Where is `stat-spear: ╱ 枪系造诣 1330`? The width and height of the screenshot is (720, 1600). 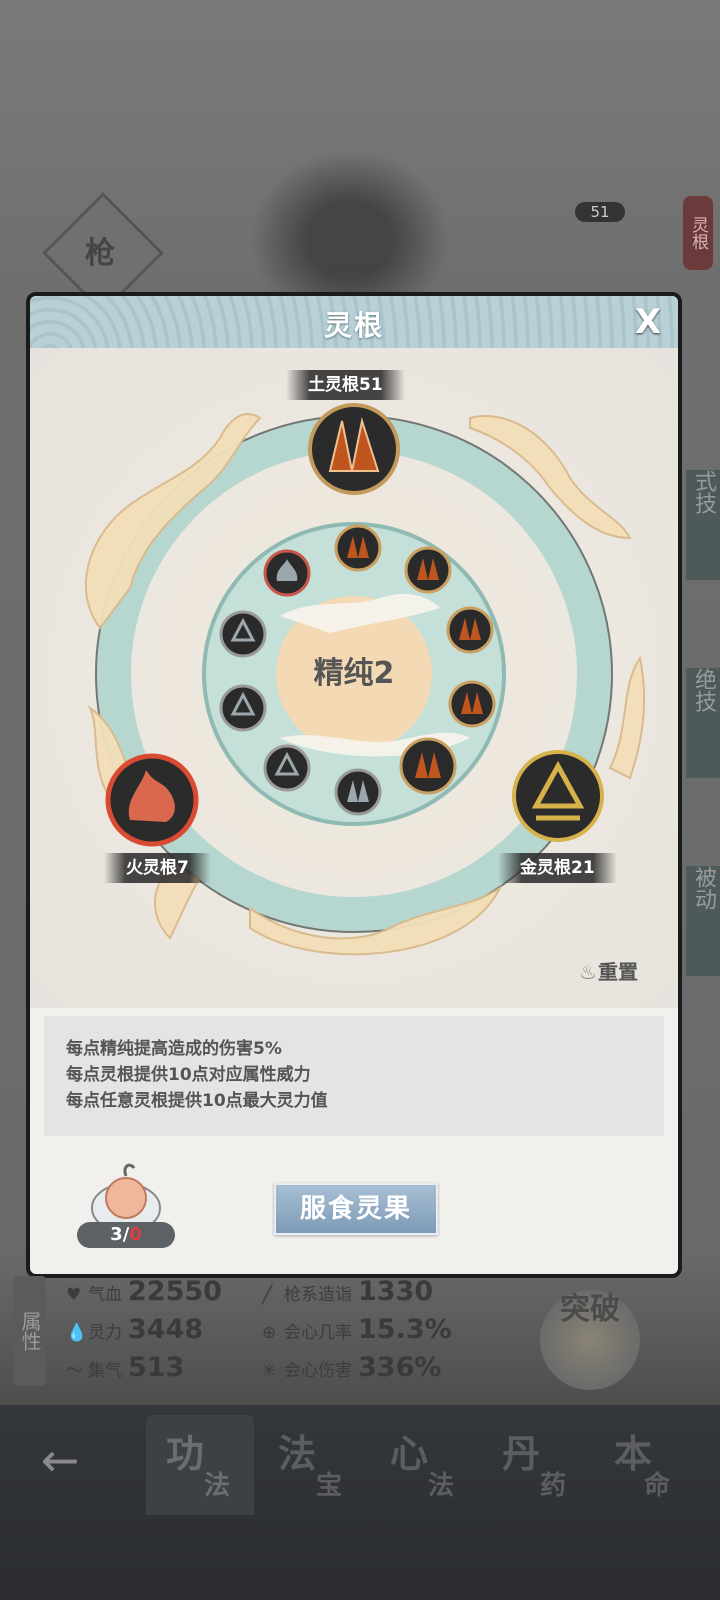
stat-spear: ╱ 枪系造诣 1330 is located at coordinates (348, 1291).